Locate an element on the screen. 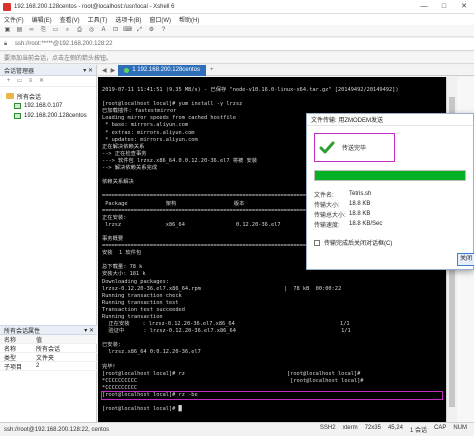 The image size is (474, 436). lock-icon: 🔒︎ is located at coordinates (6, 44).